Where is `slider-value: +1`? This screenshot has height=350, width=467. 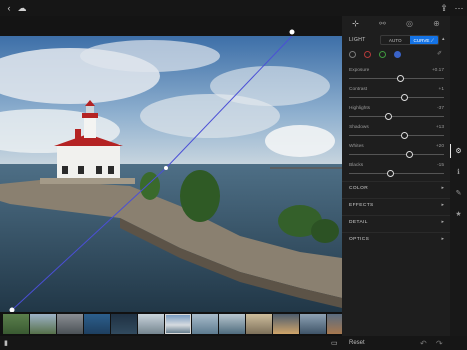 slider-value: +1 is located at coordinates (441, 89).